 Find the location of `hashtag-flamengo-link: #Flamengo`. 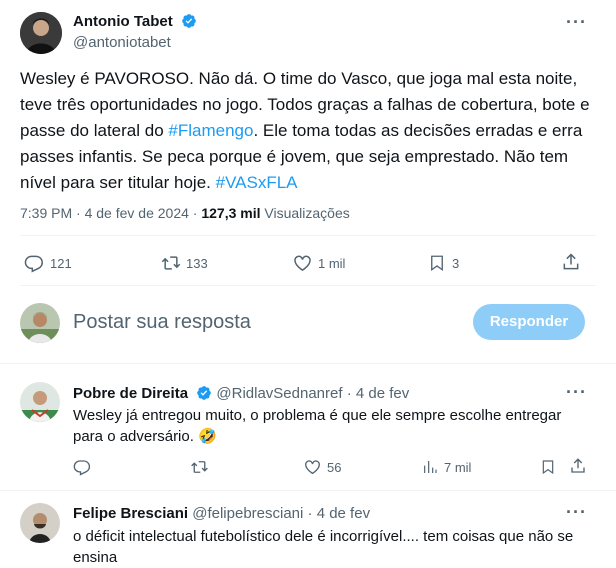

hashtag-flamengo-link: #Flamengo is located at coordinates (210, 130).